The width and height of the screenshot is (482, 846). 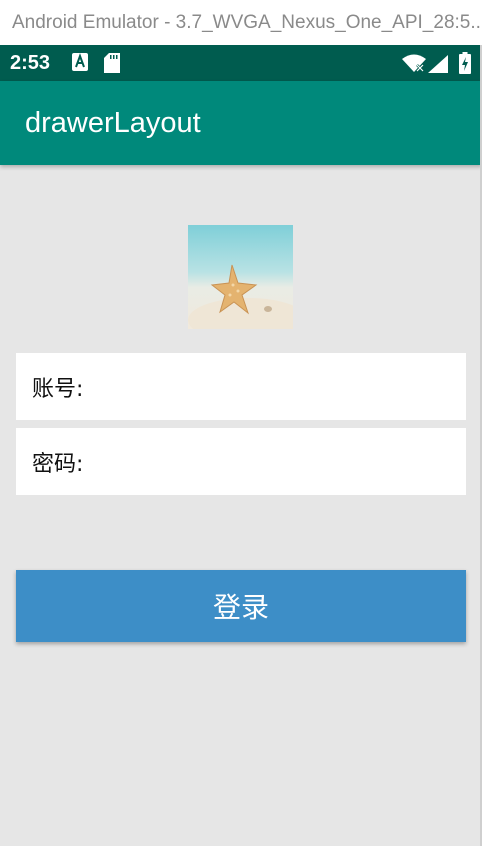 What do you see at coordinates (414, 65) in the screenshot?
I see `wifi-icon` at bounding box center [414, 65].